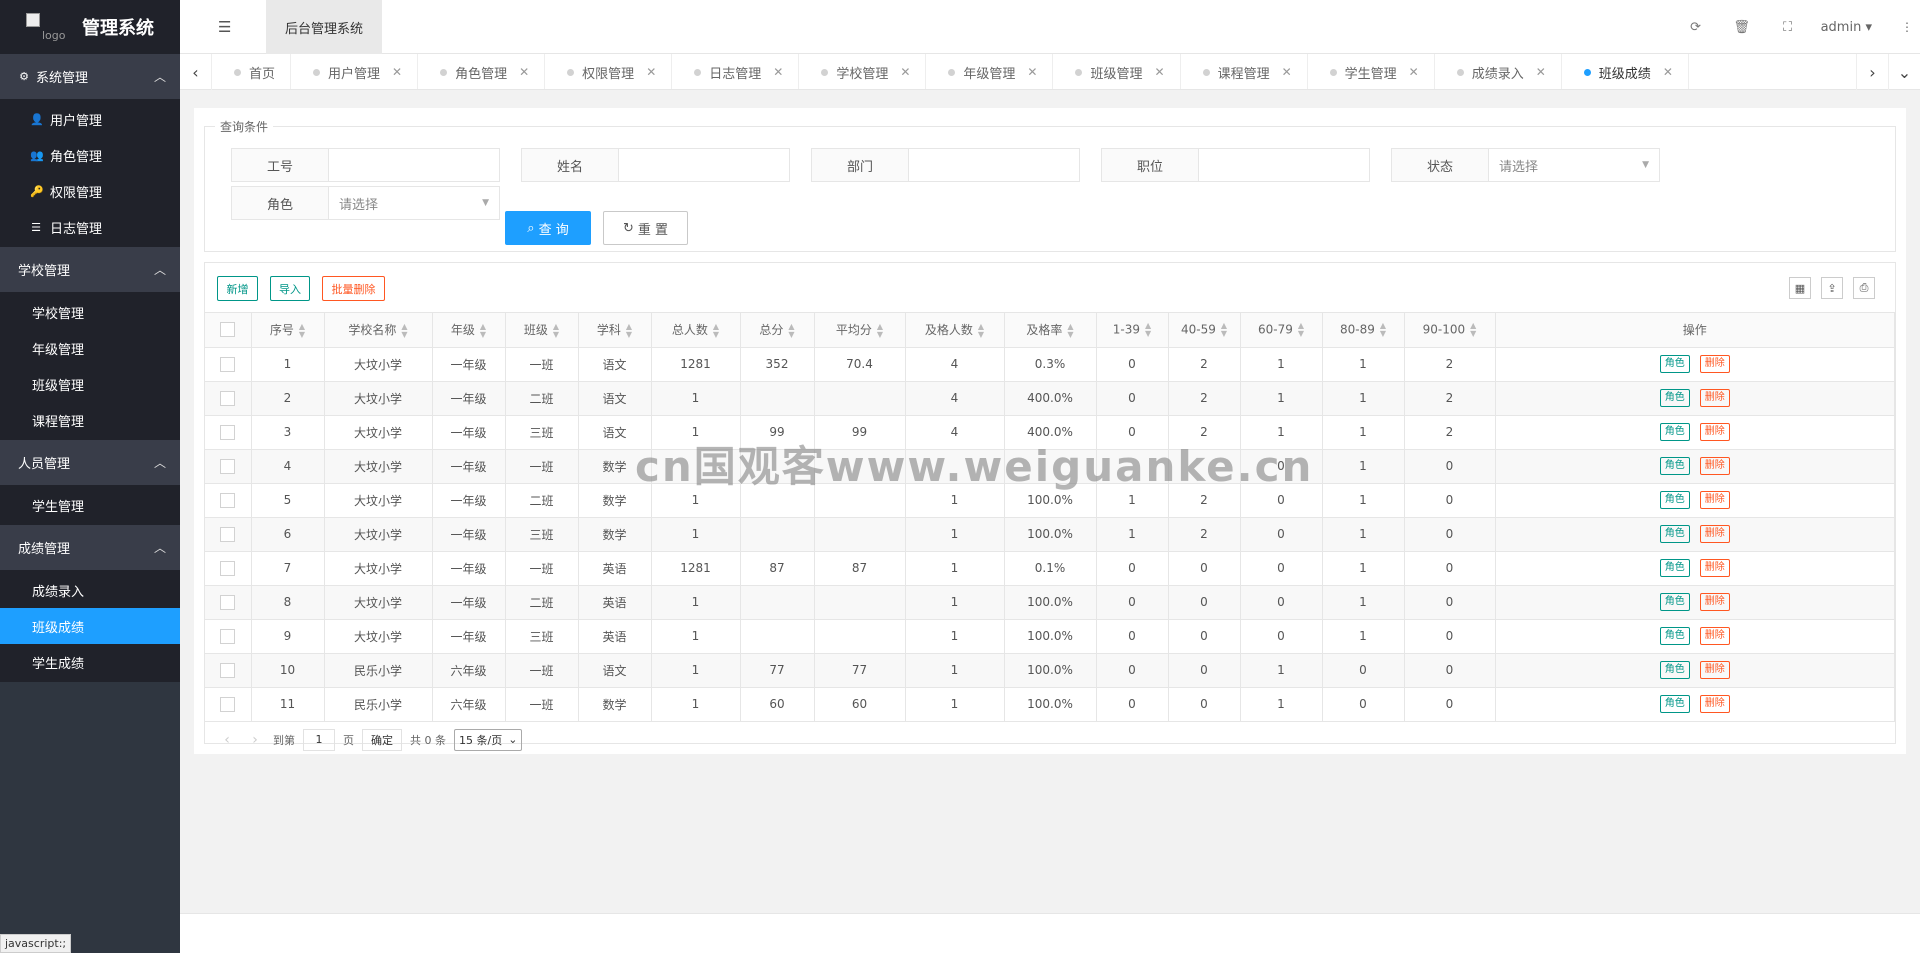  What do you see at coordinates (488, 739) in the screenshot?
I see `page-size-select: 15 条/页 ⌄` at bounding box center [488, 739].